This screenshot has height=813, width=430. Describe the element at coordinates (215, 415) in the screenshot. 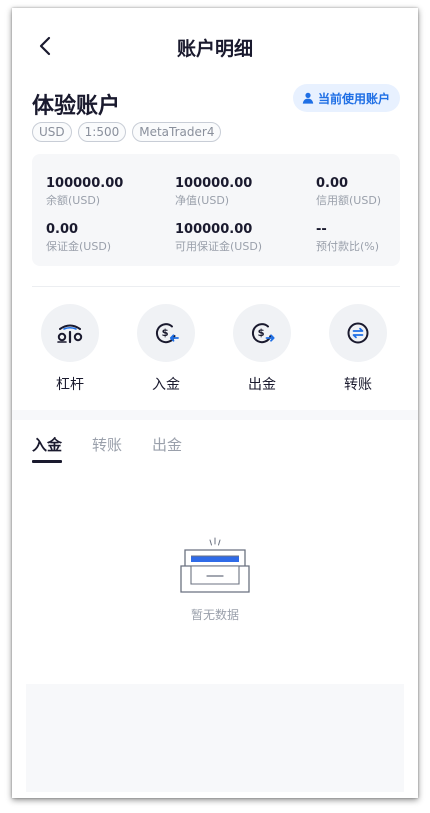

I see `section-separator` at that location.